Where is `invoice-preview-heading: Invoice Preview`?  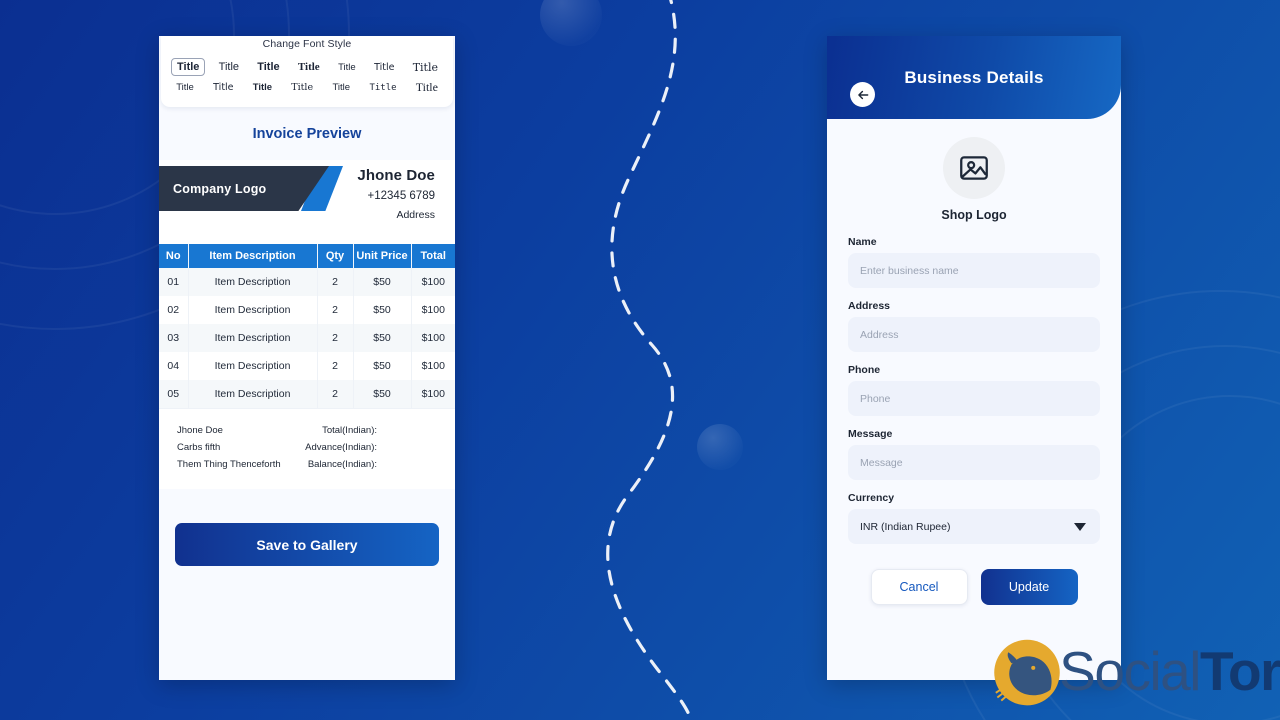
invoice-preview-heading: Invoice Preview is located at coordinates (307, 134).